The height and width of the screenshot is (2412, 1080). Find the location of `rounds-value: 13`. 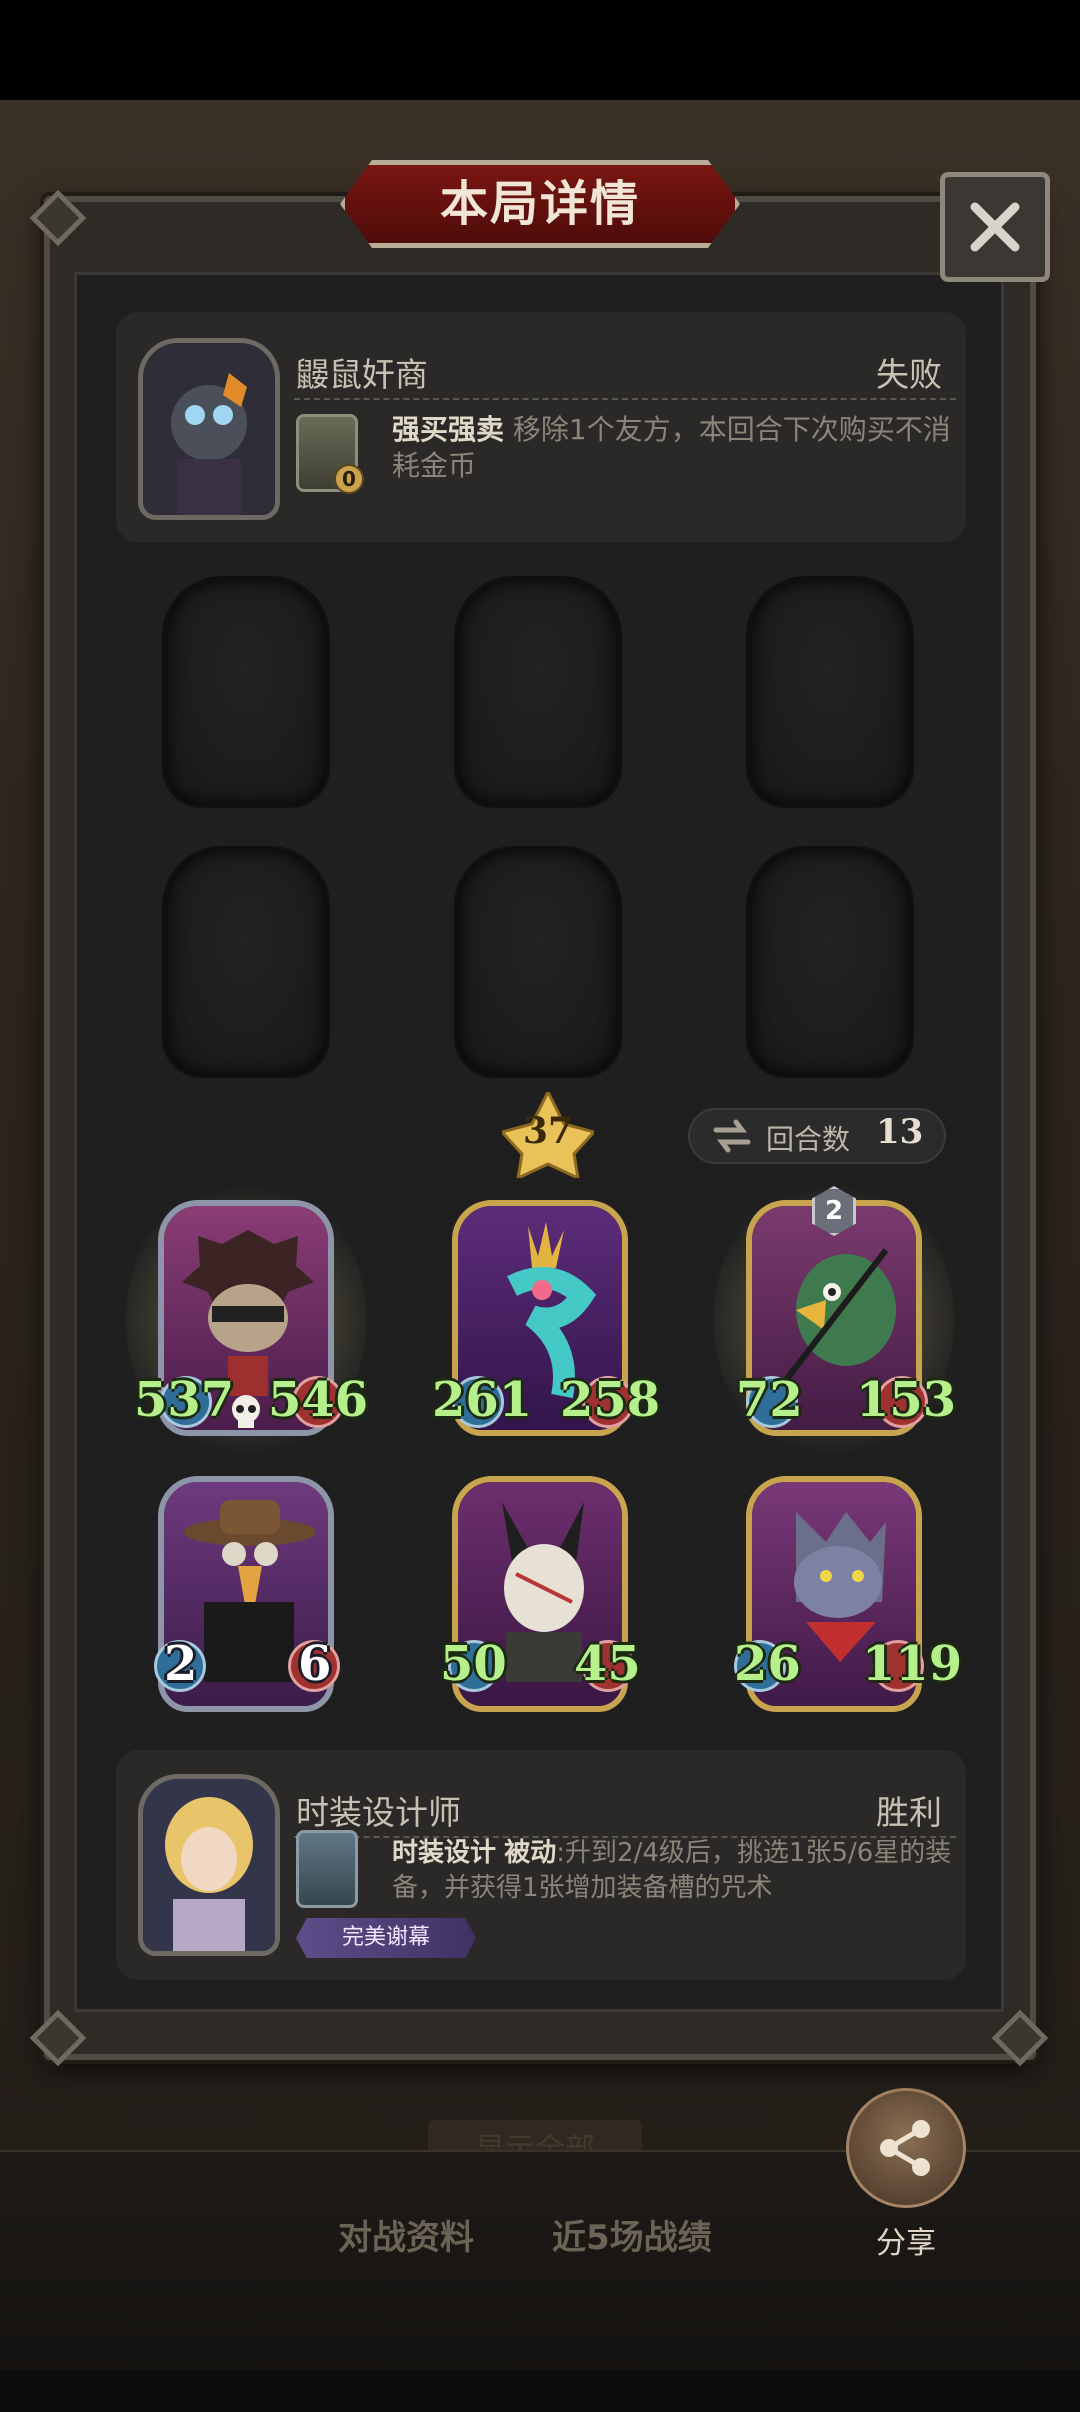

rounds-value: 13 is located at coordinates (900, 1132).